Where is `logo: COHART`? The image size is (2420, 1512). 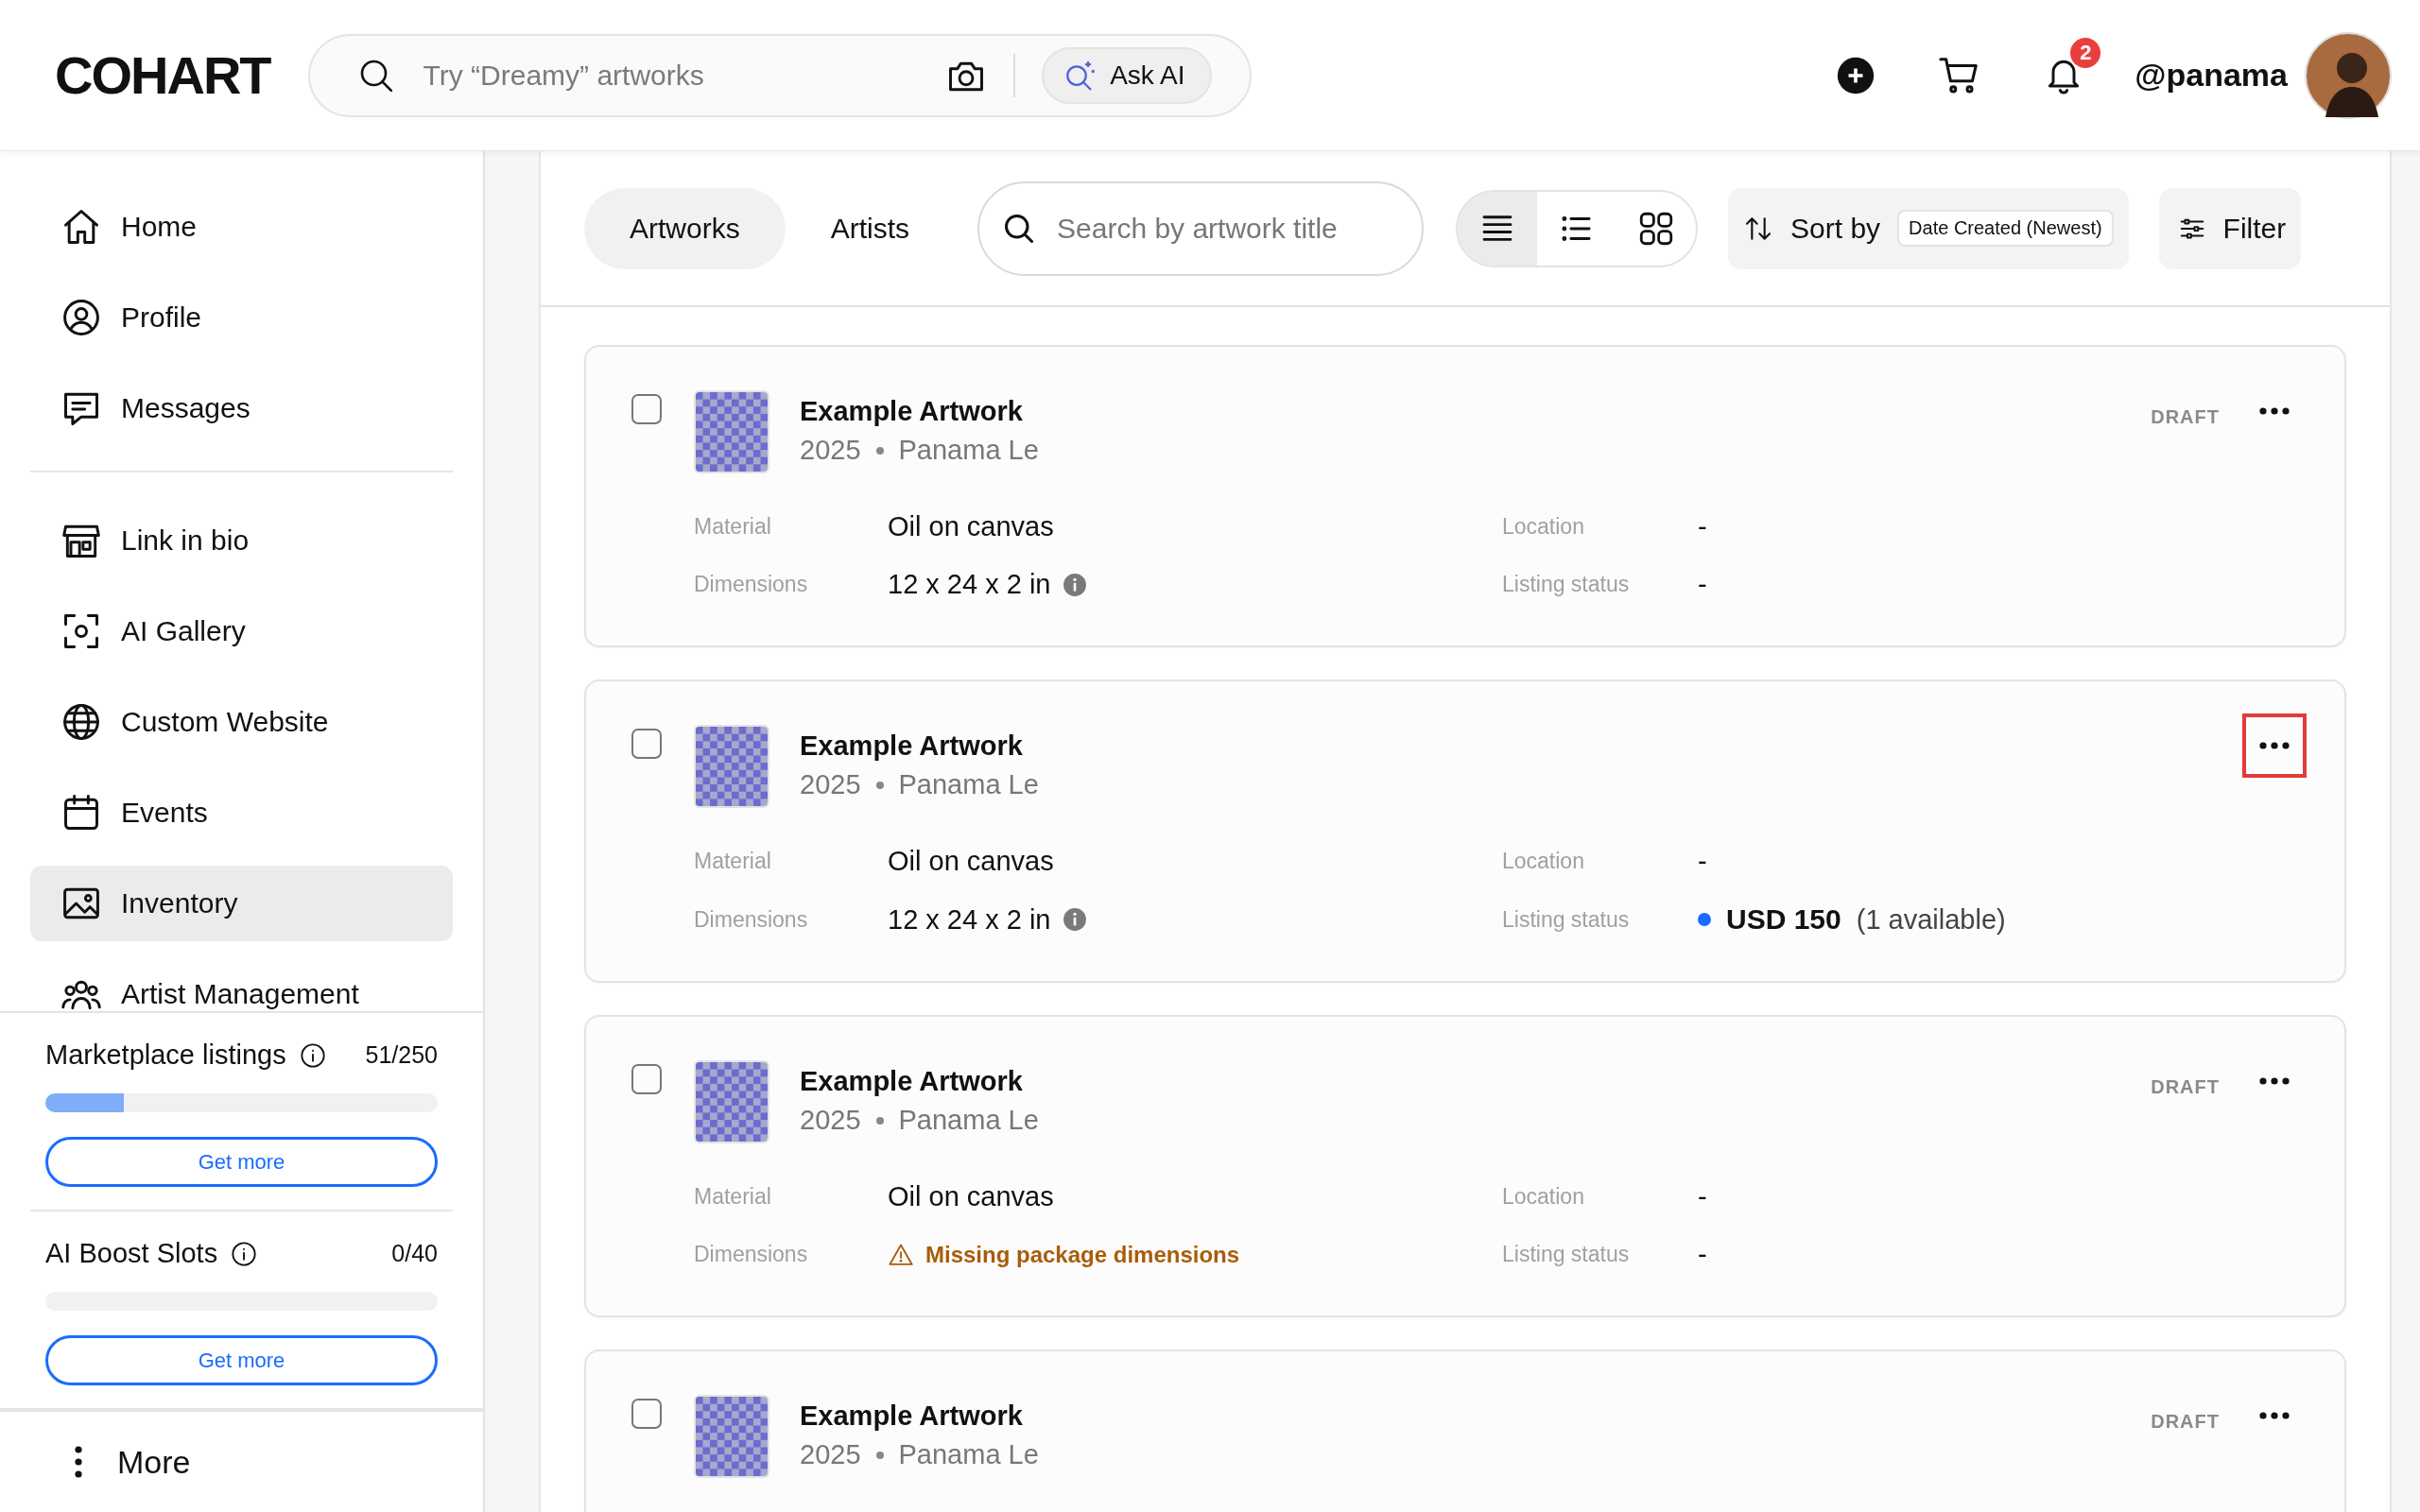
logo: COHART is located at coordinates (162, 75).